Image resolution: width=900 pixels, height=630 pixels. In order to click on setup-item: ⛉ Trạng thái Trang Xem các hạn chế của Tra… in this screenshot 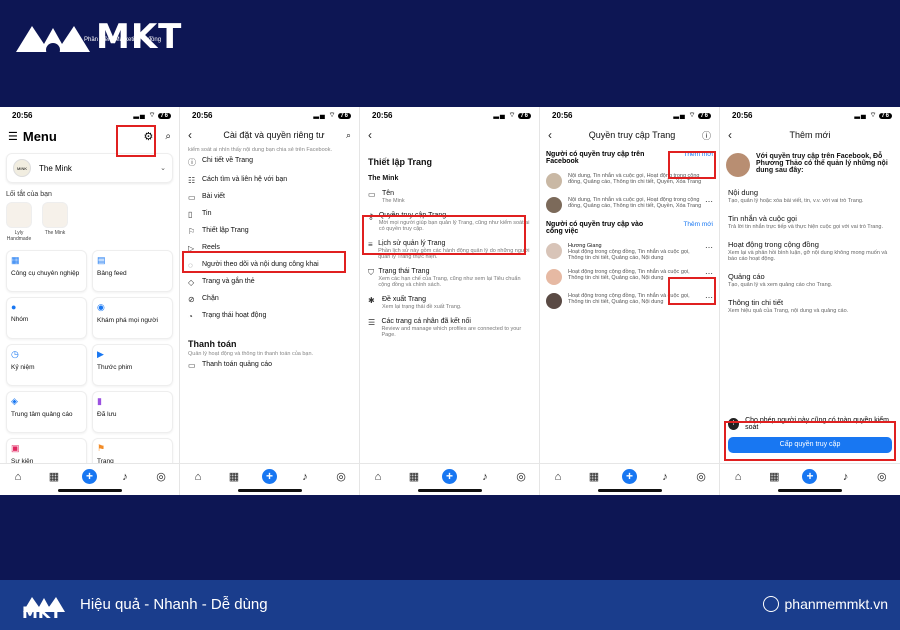, I will do `click(449, 278)`.